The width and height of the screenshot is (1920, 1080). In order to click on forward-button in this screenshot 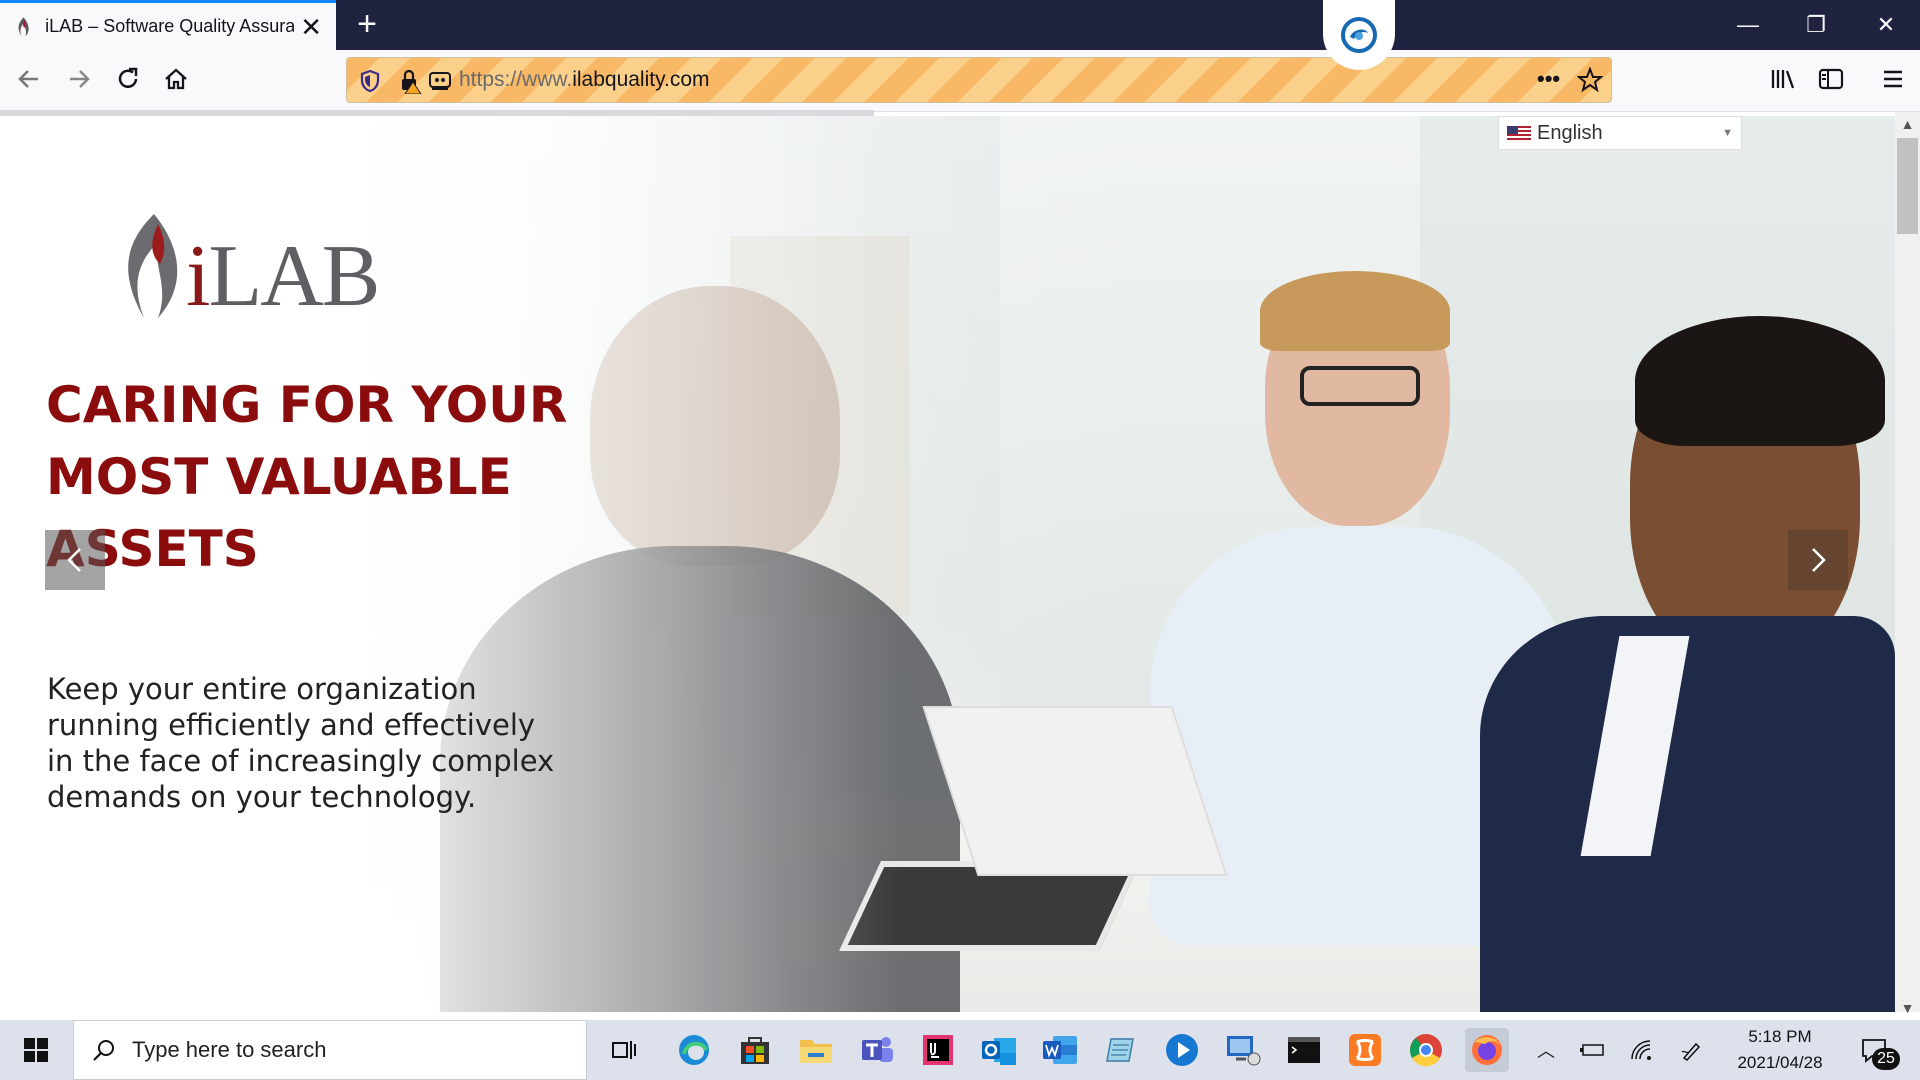, I will do `click(79, 79)`.